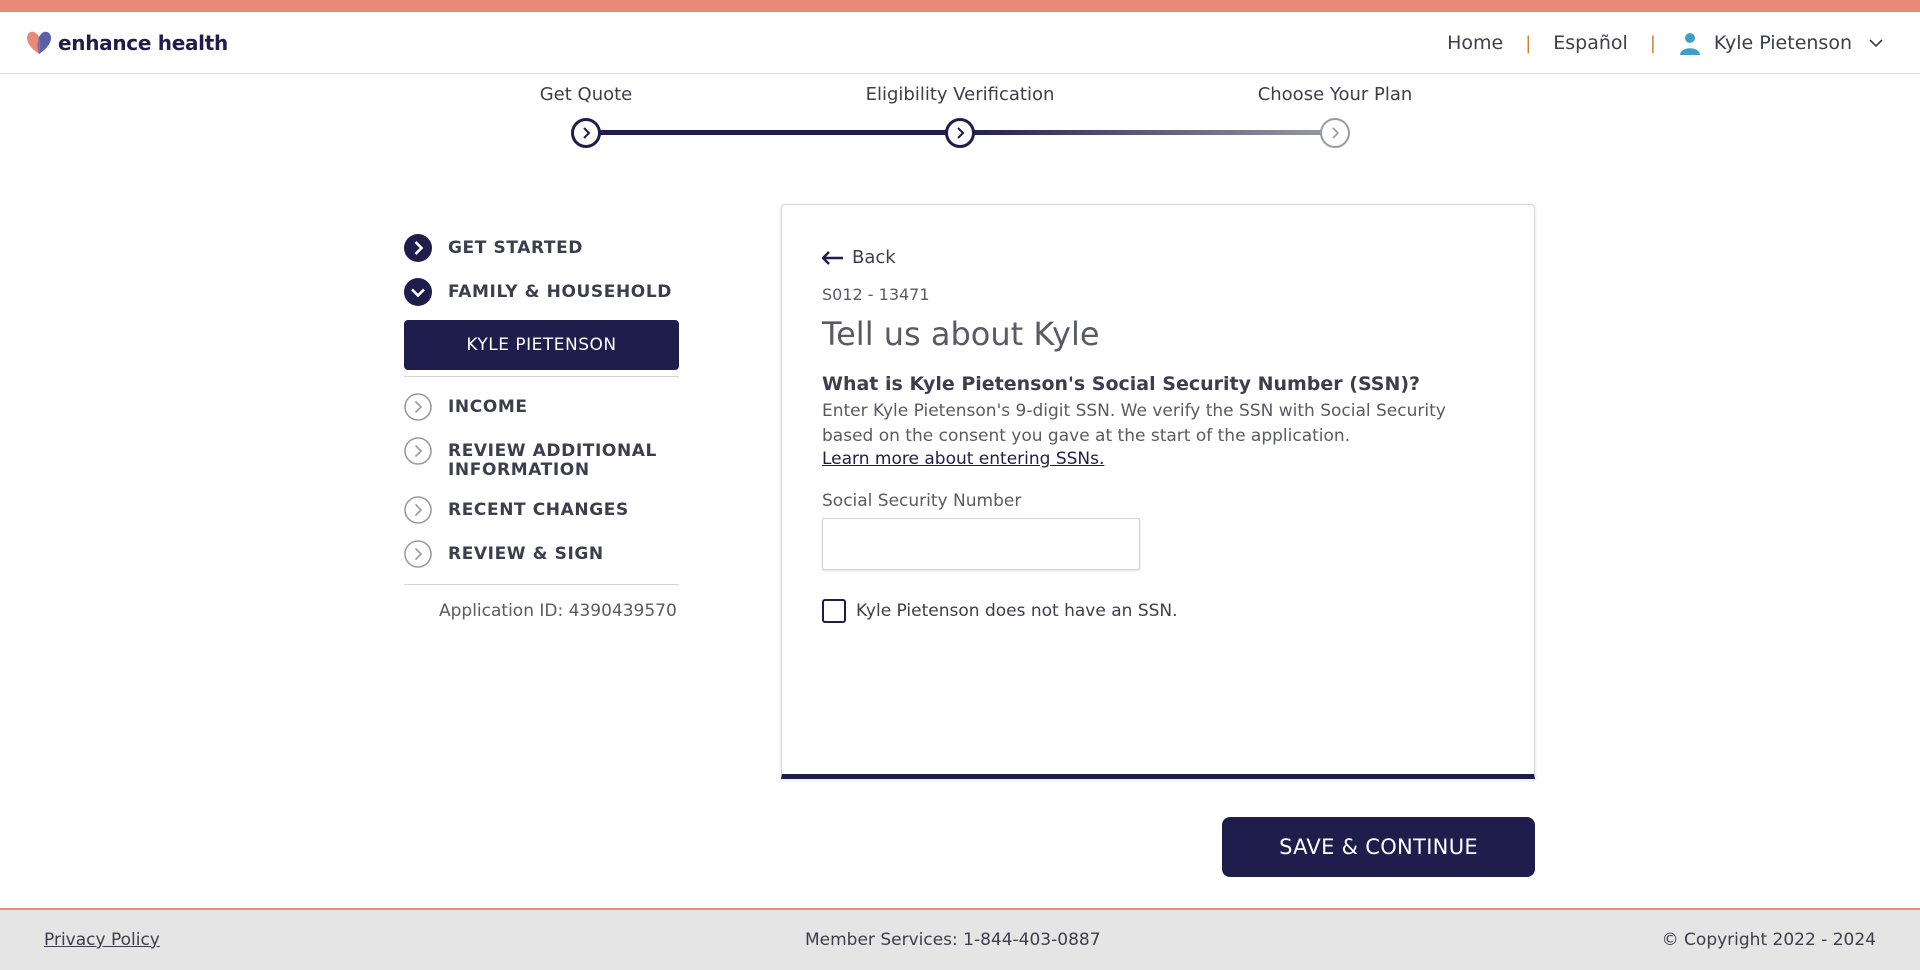 This screenshot has height=970, width=1920. I want to click on sidebar-item-label: GET STARTED, so click(516, 248).